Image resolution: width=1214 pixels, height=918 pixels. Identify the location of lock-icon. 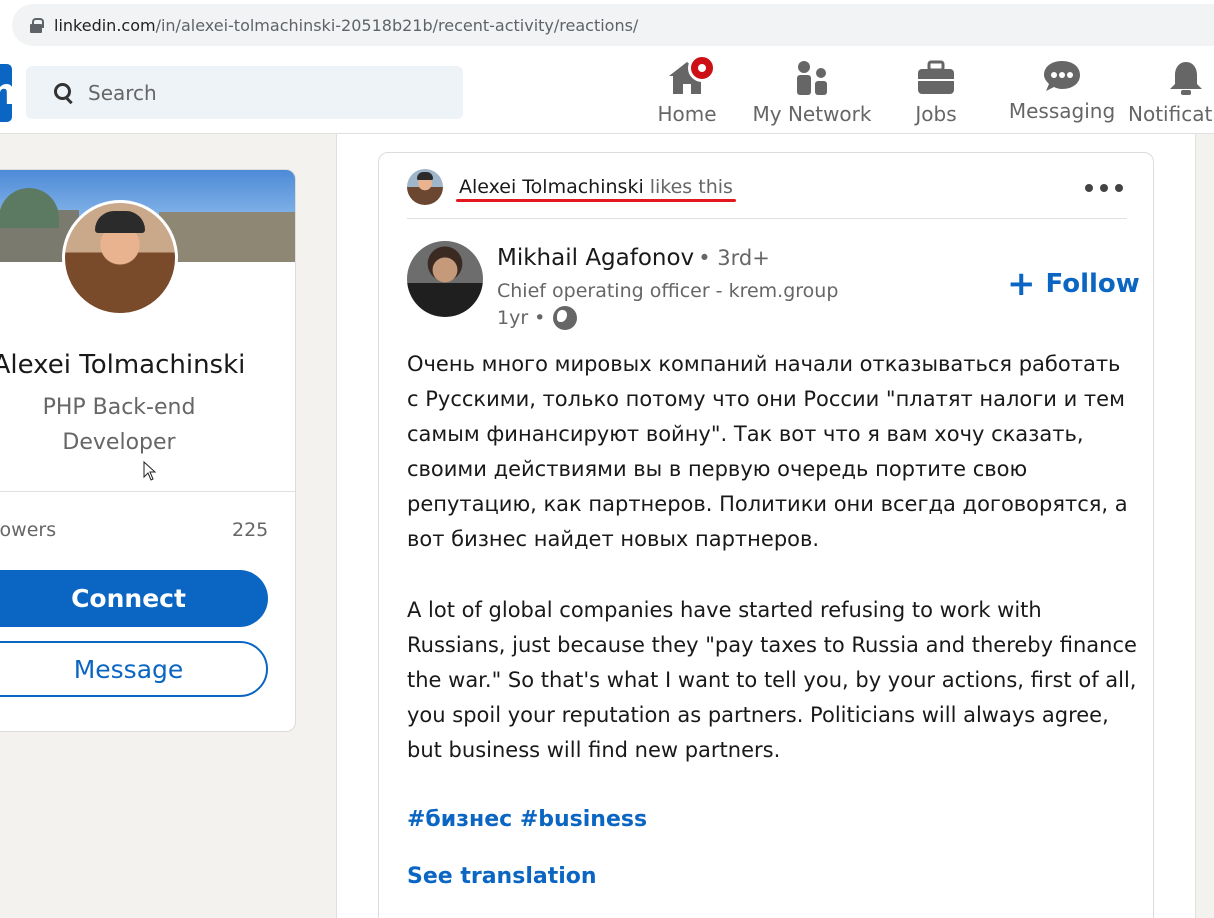
(37, 25).